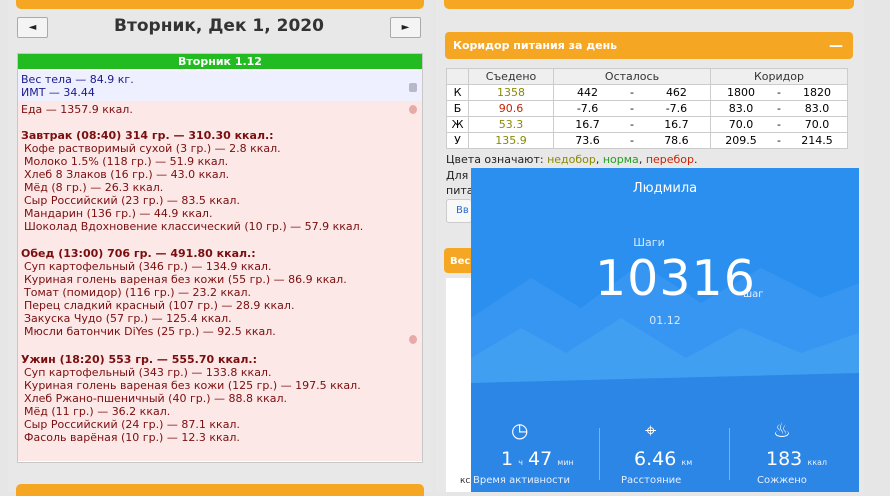  What do you see at coordinates (511, 108) in the screenshot?
I see `eaten-value: 90.6` at bounding box center [511, 108].